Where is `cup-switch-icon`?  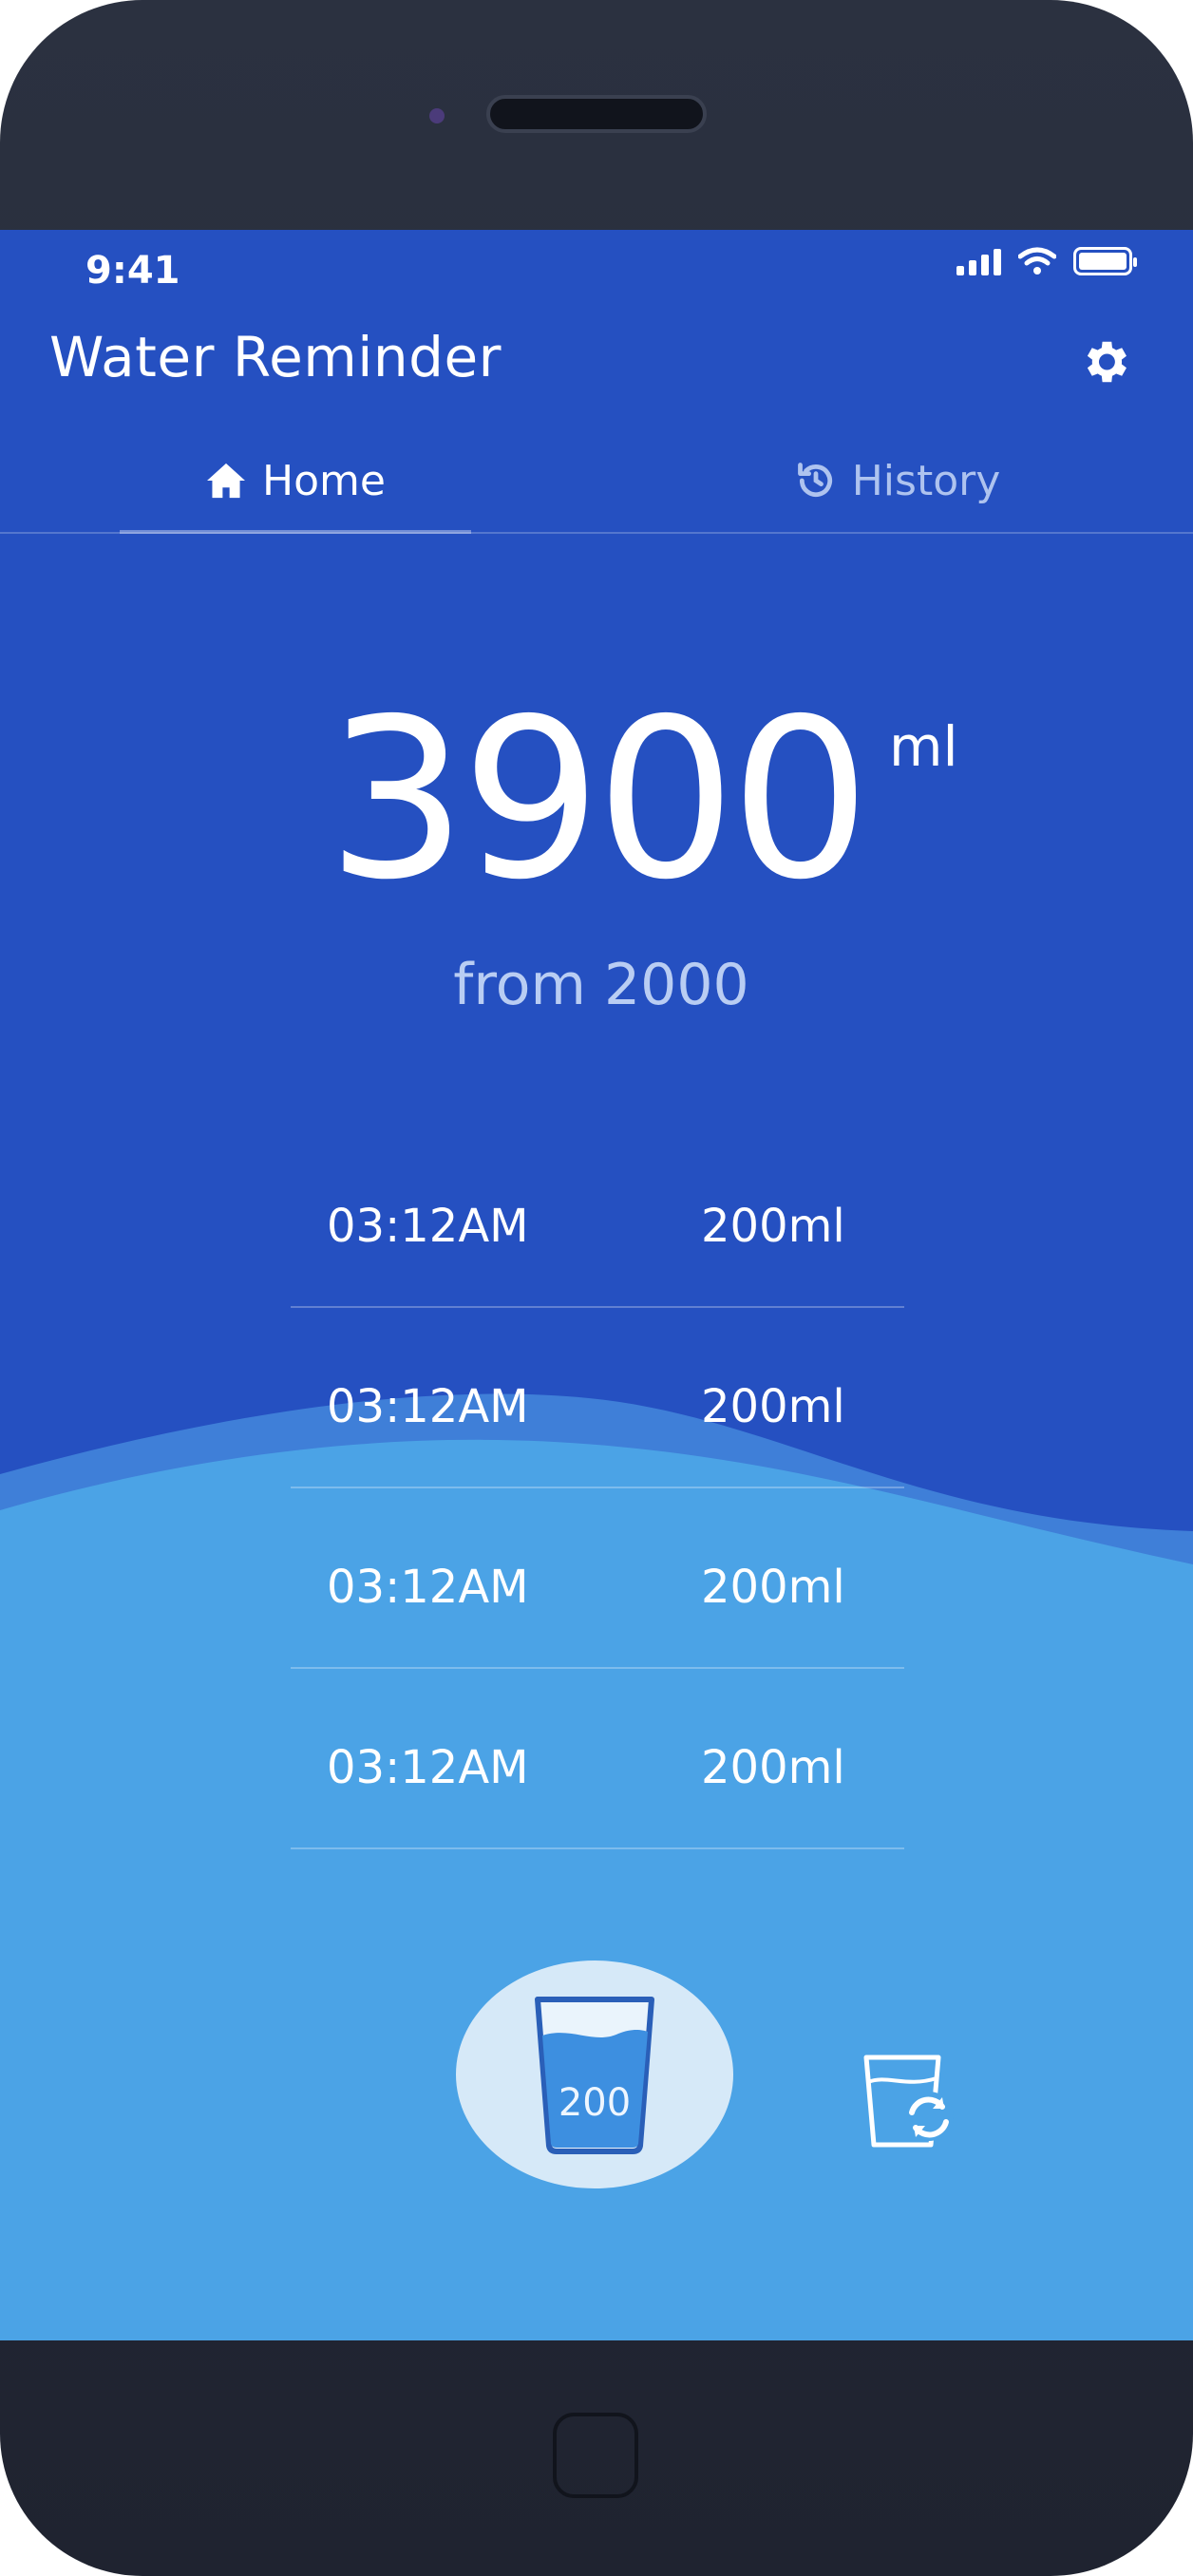
cup-switch-icon is located at coordinates (908, 2101).